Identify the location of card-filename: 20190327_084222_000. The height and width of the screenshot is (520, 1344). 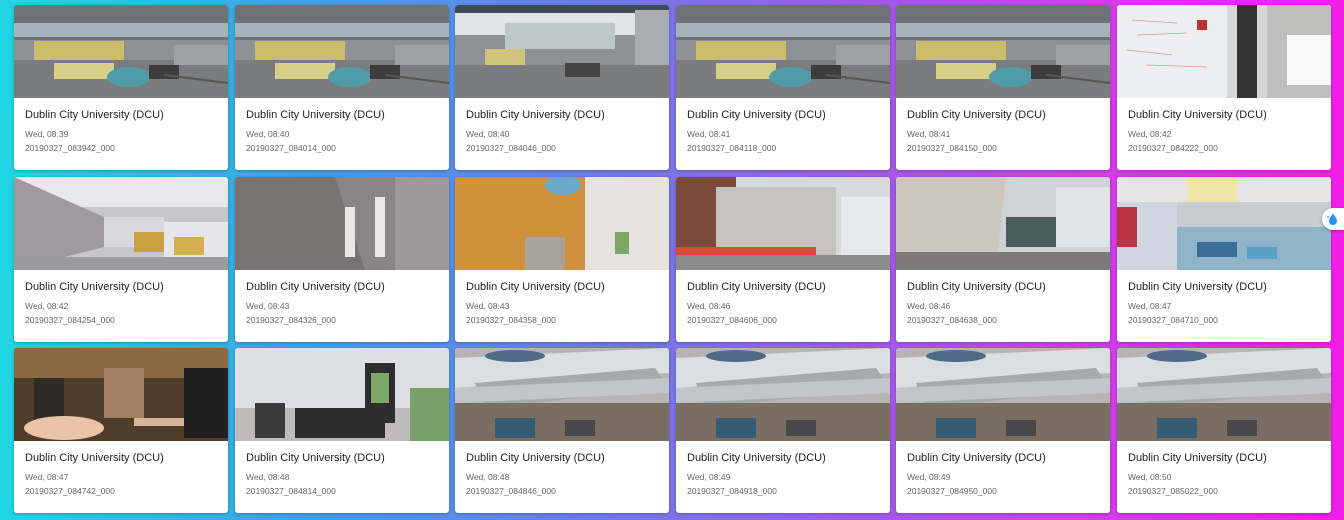
(1173, 148).